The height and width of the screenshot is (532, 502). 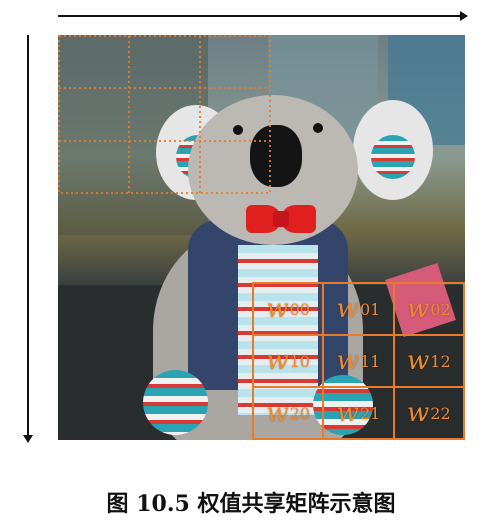 What do you see at coordinates (28, 239) in the screenshot?
I see `vertical-arrow` at bounding box center [28, 239].